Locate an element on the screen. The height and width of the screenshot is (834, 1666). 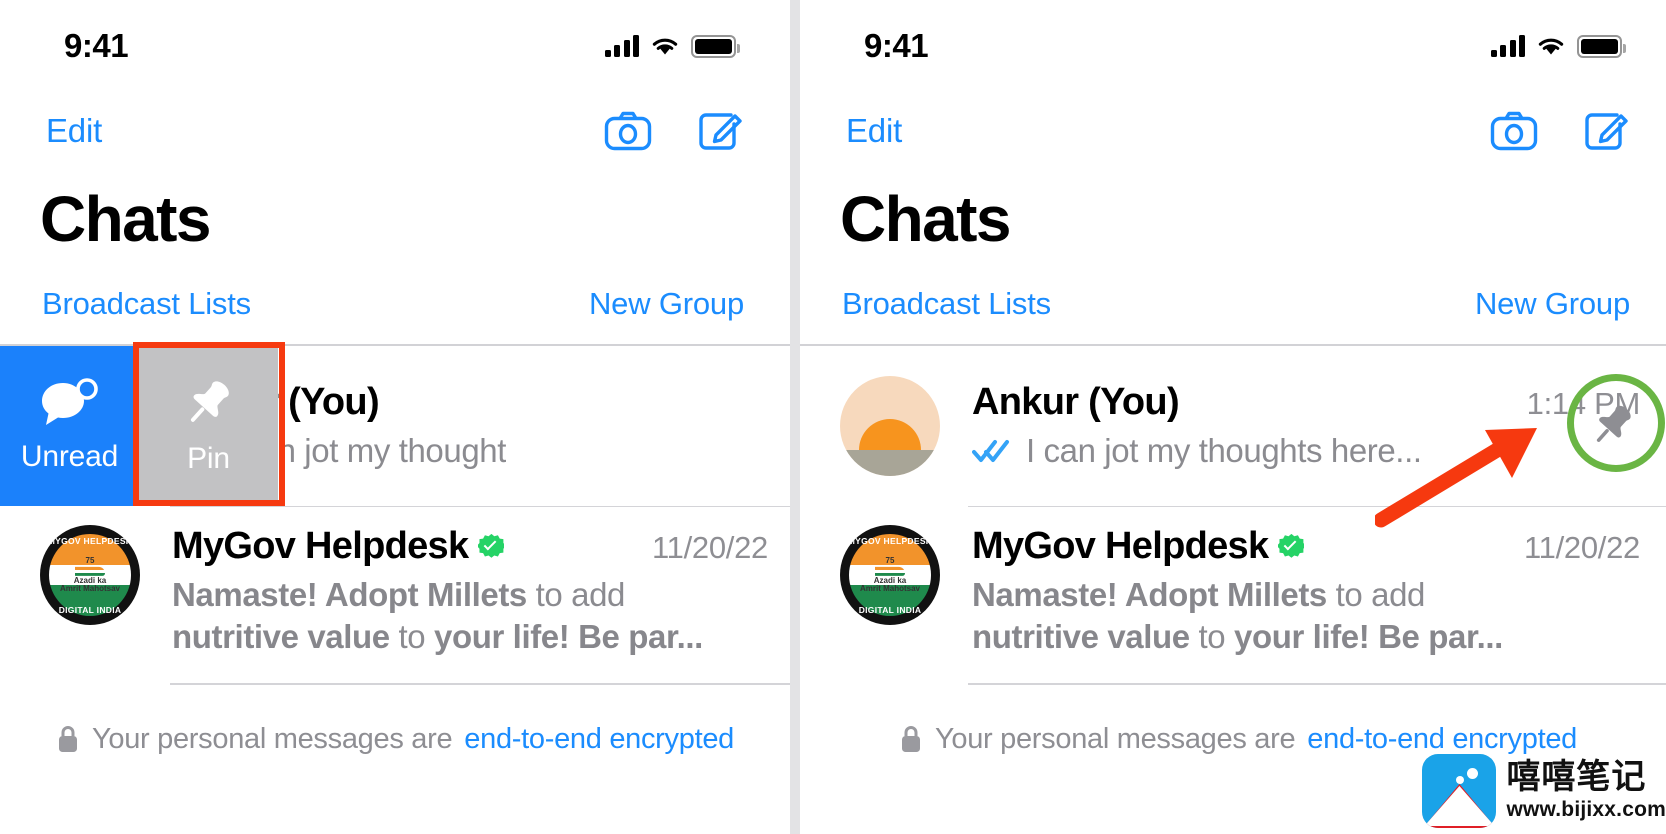
sunset-avatar is located at coordinates (890, 425).